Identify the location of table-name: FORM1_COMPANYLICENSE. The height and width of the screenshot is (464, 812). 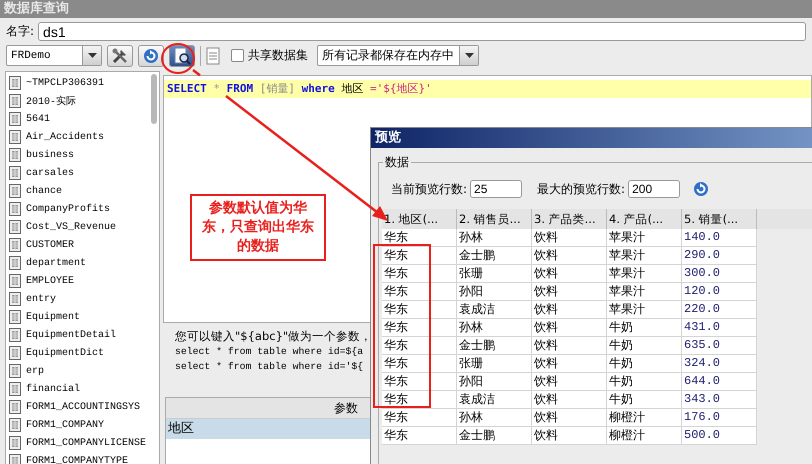
(86, 443).